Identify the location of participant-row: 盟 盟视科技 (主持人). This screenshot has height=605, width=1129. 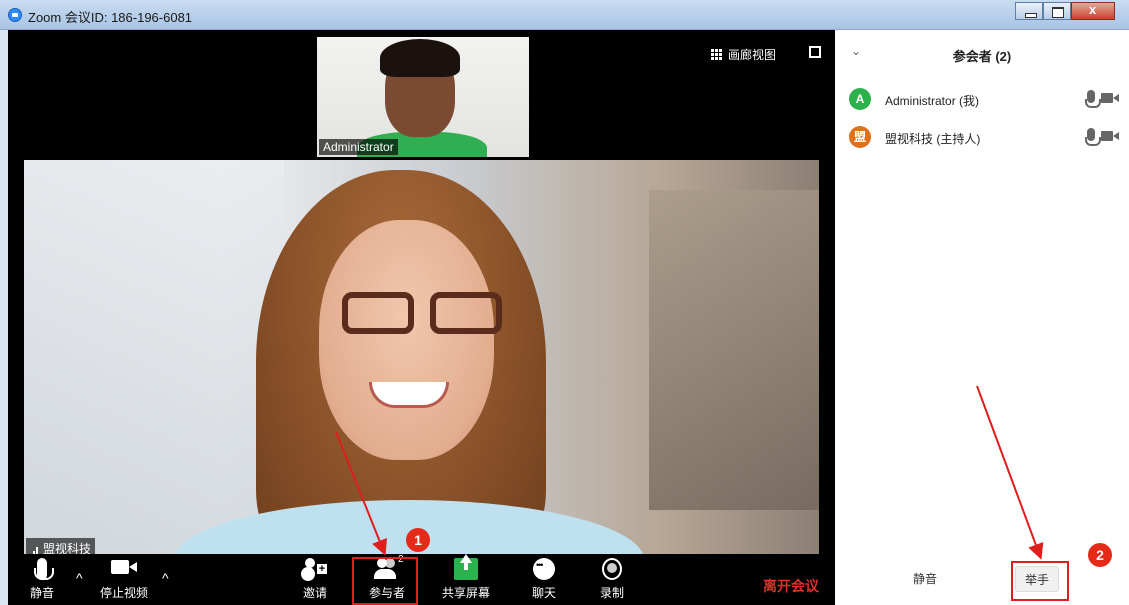
(982, 139).